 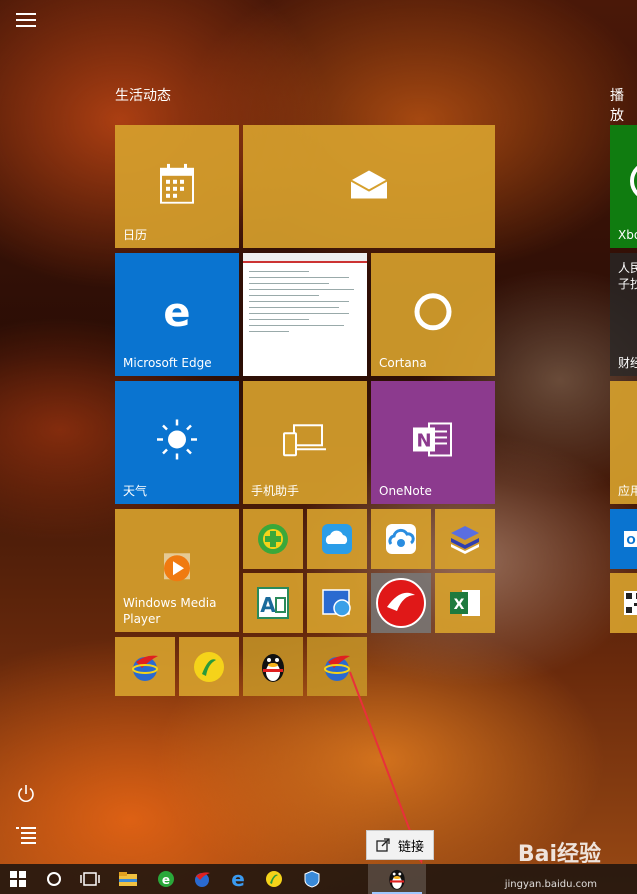 I want to click on green-e-icon: e, so click(x=166, y=879).